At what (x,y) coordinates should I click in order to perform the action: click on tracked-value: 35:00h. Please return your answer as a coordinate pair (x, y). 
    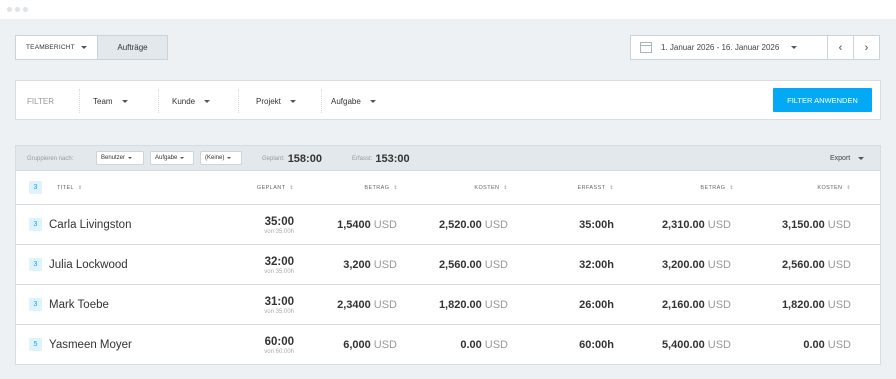
    Looking at the image, I should click on (596, 225).